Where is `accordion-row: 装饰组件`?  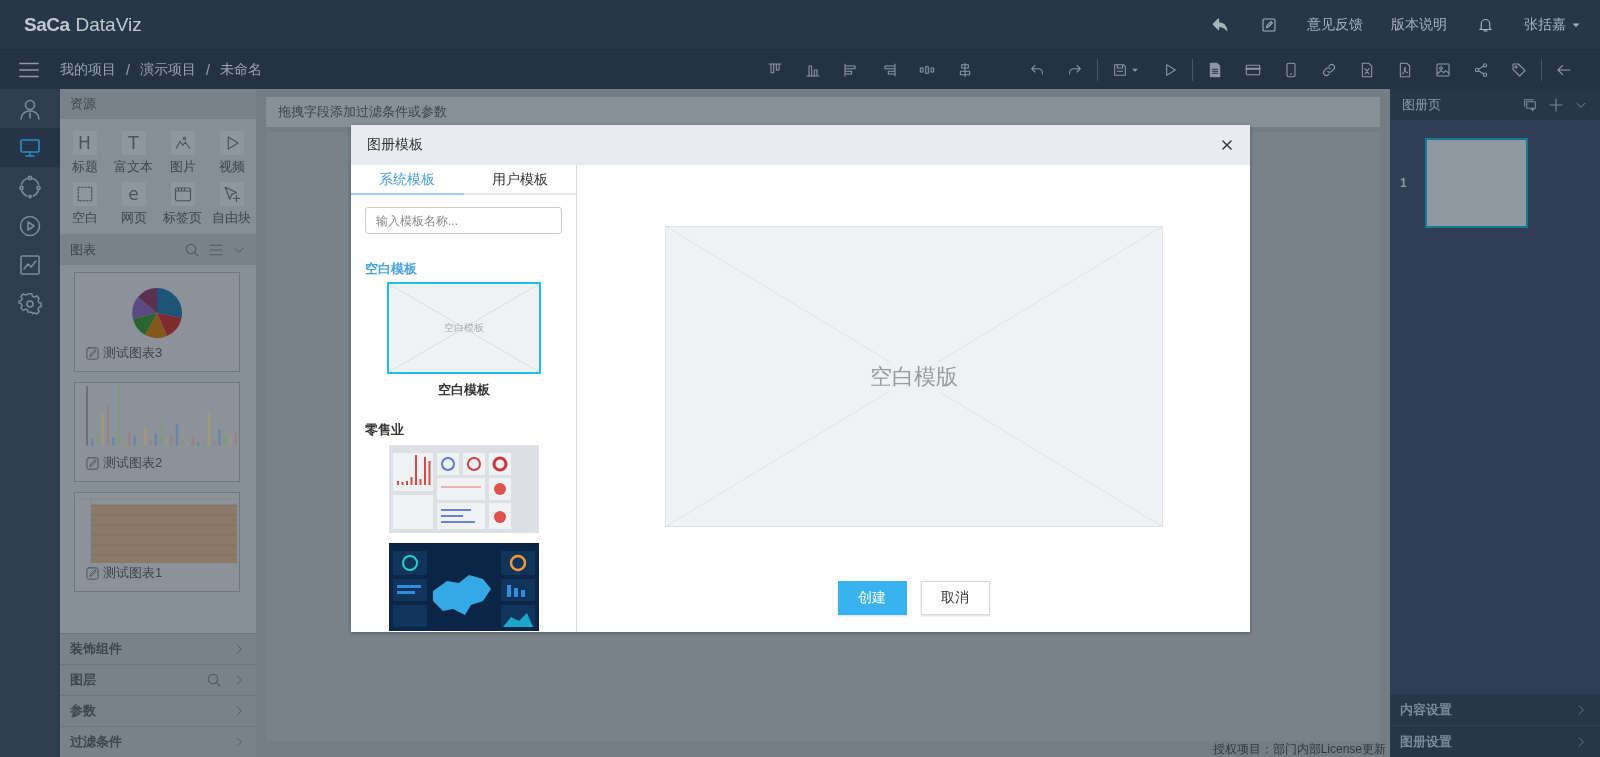
accordion-row: 装饰组件 is located at coordinates (158, 648).